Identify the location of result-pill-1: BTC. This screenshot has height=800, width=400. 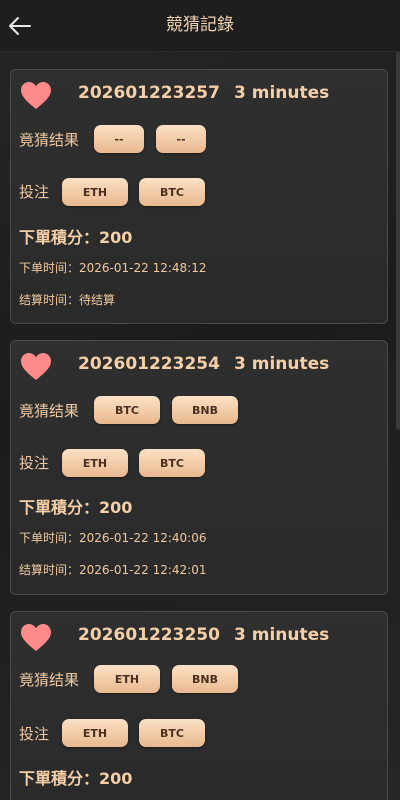
(127, 410).